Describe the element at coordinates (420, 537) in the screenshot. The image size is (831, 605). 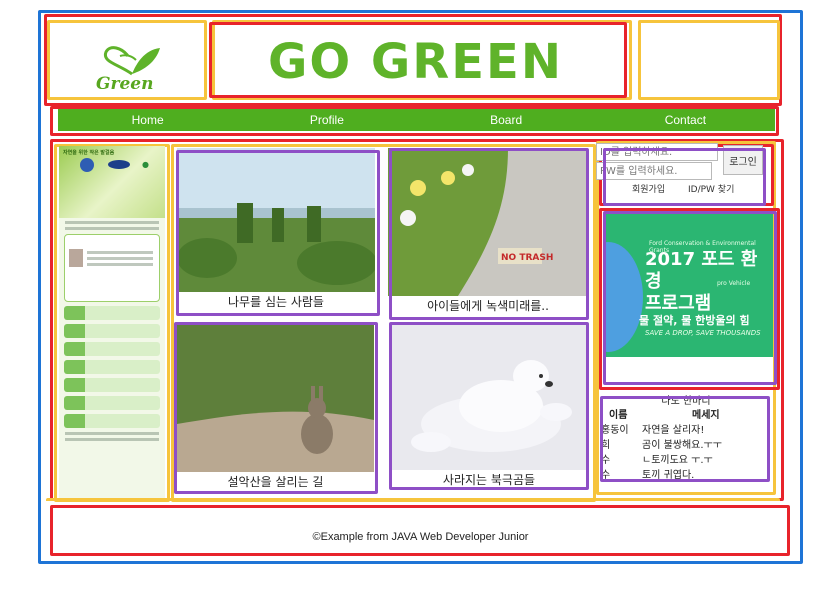
I see `footer-copyright: ©Example from JAVA Web Developer Junior` at that location.